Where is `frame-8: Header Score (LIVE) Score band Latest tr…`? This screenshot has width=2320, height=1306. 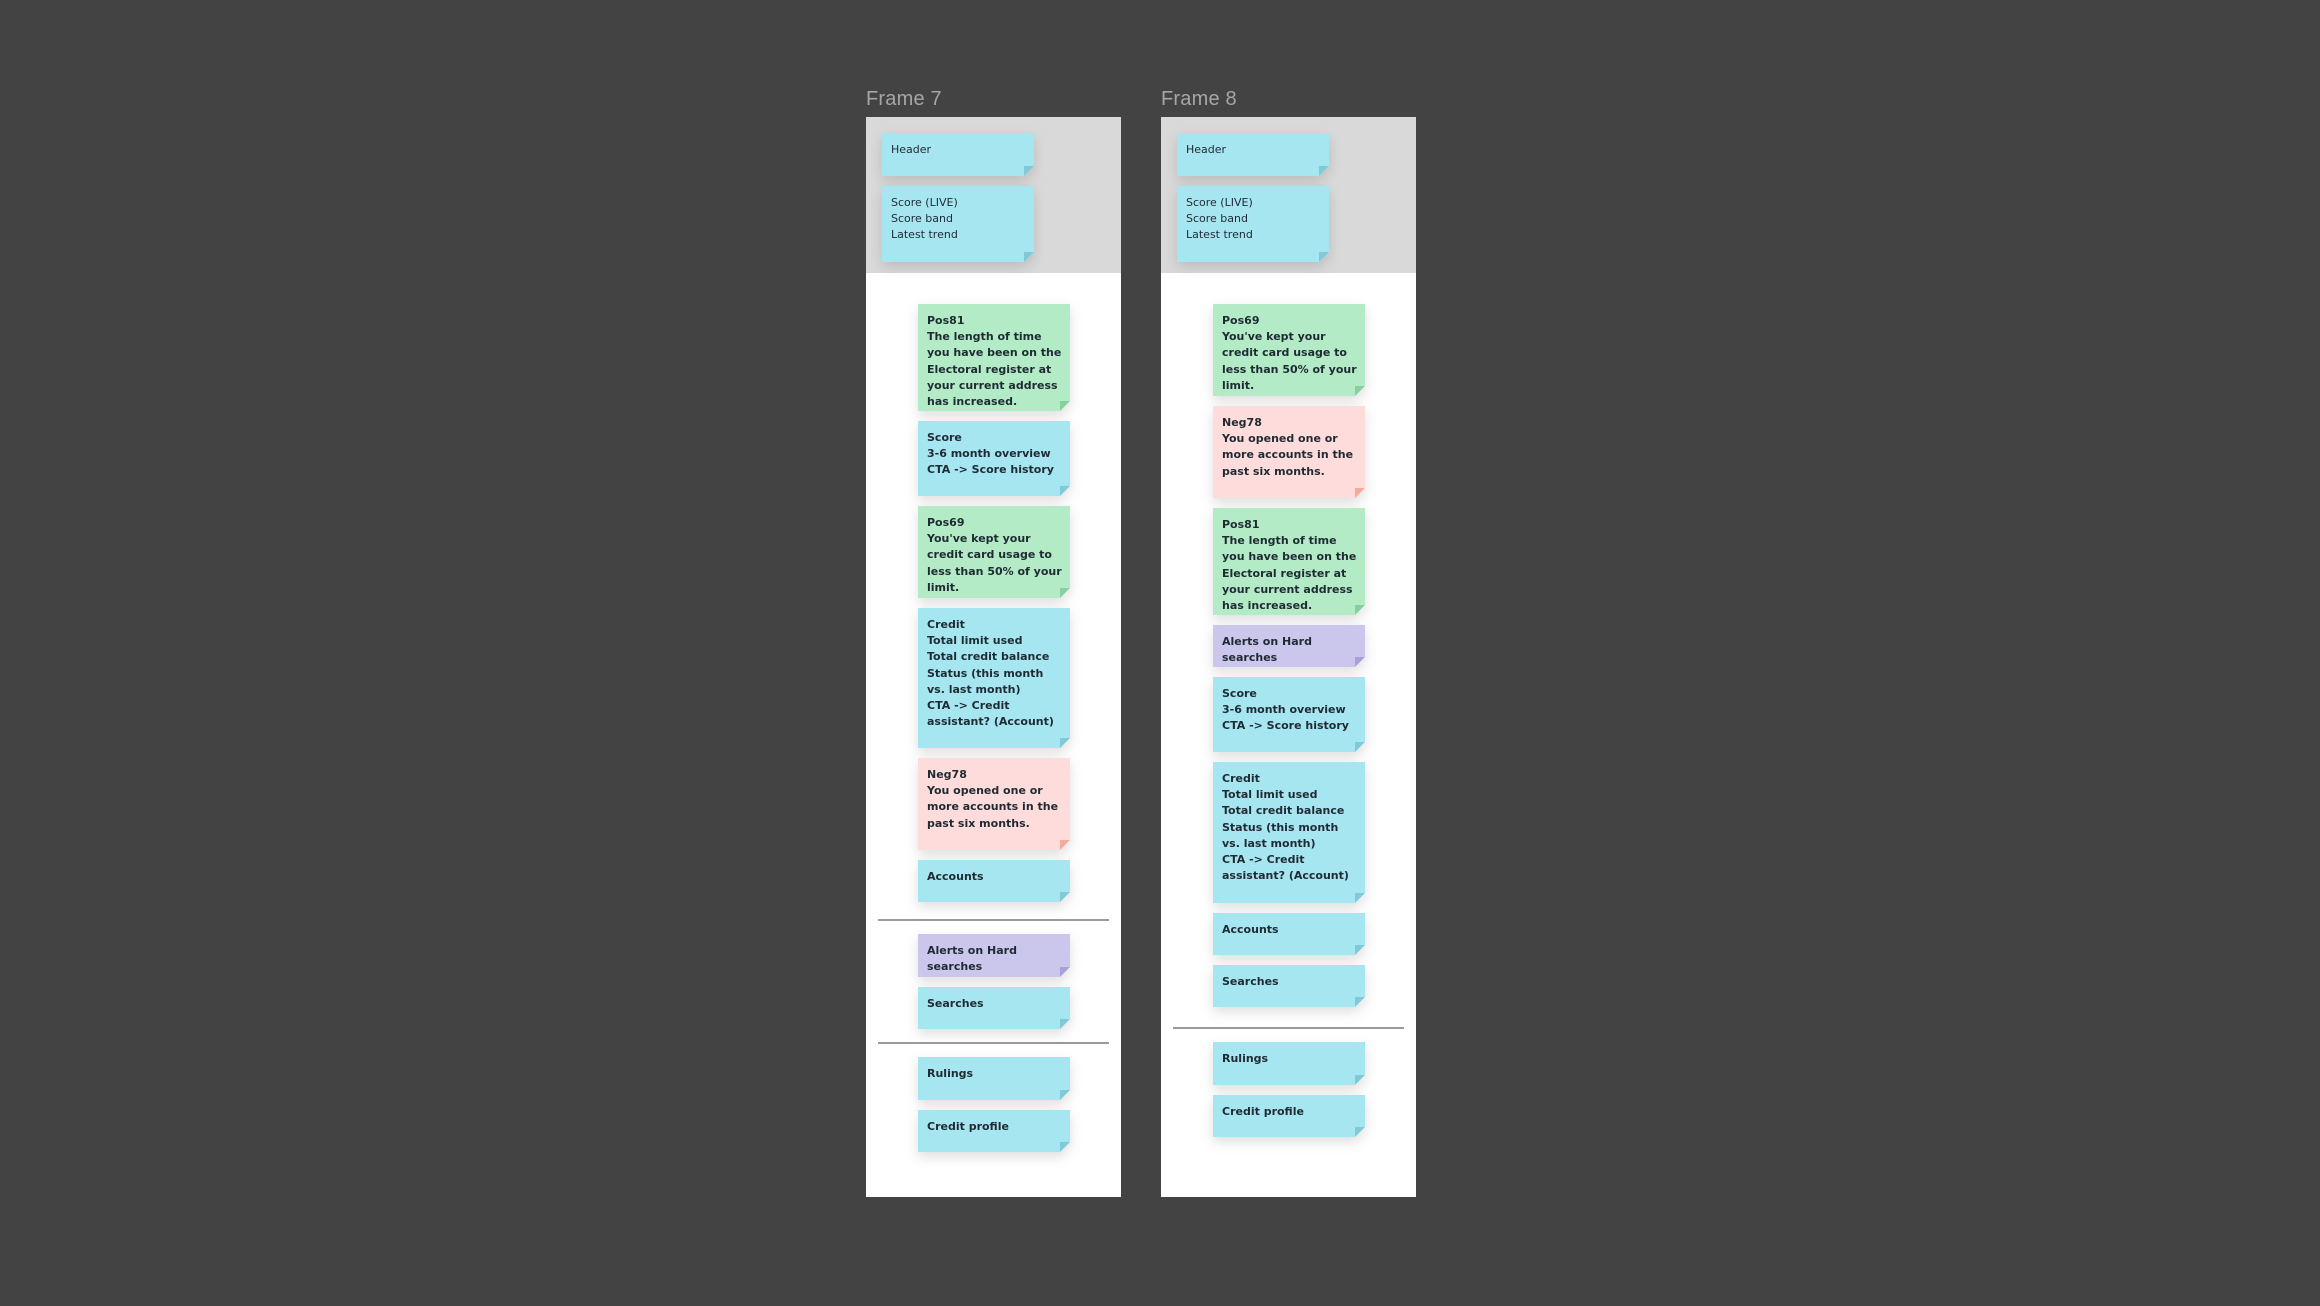
frame-8: Header Score (LIVE) Score band Latest tr… is located at coordinates (1288, 657).